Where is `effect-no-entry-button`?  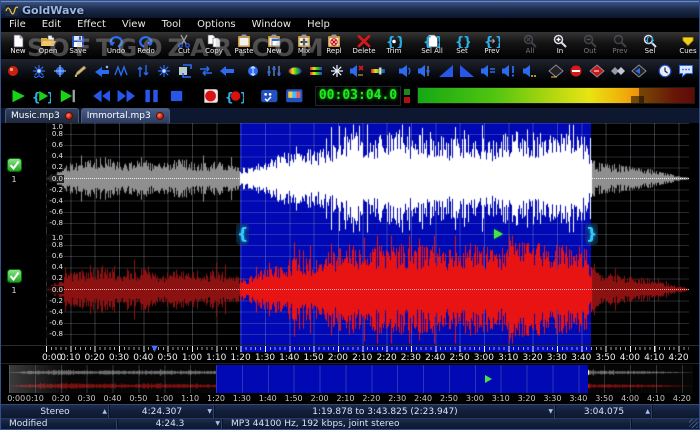 effect-no-entry-button is located at coordinates (577, 71).